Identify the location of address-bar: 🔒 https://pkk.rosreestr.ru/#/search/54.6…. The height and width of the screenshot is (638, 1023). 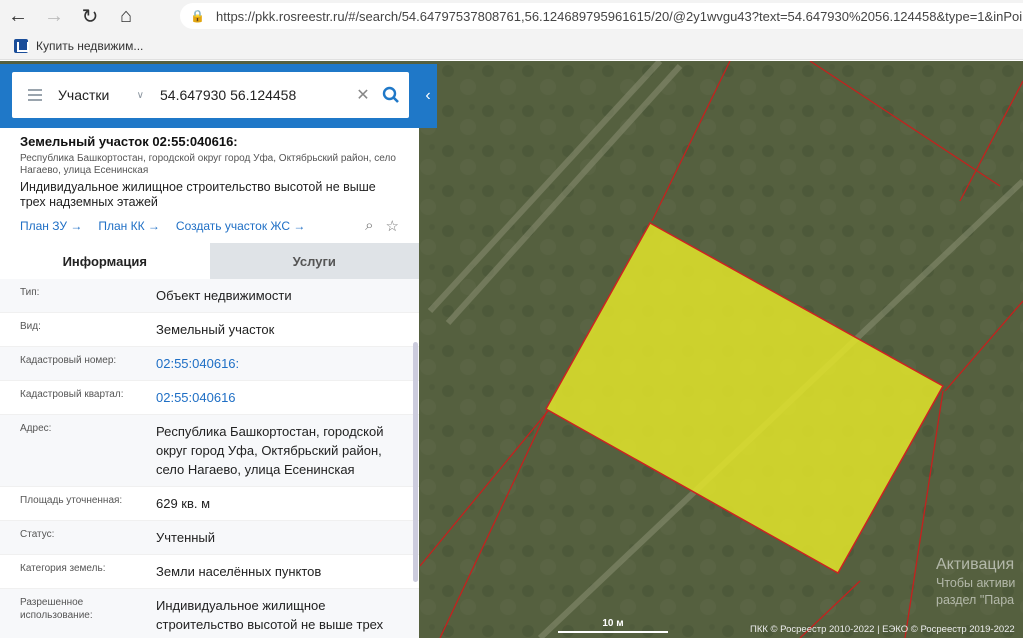
(601, 16).